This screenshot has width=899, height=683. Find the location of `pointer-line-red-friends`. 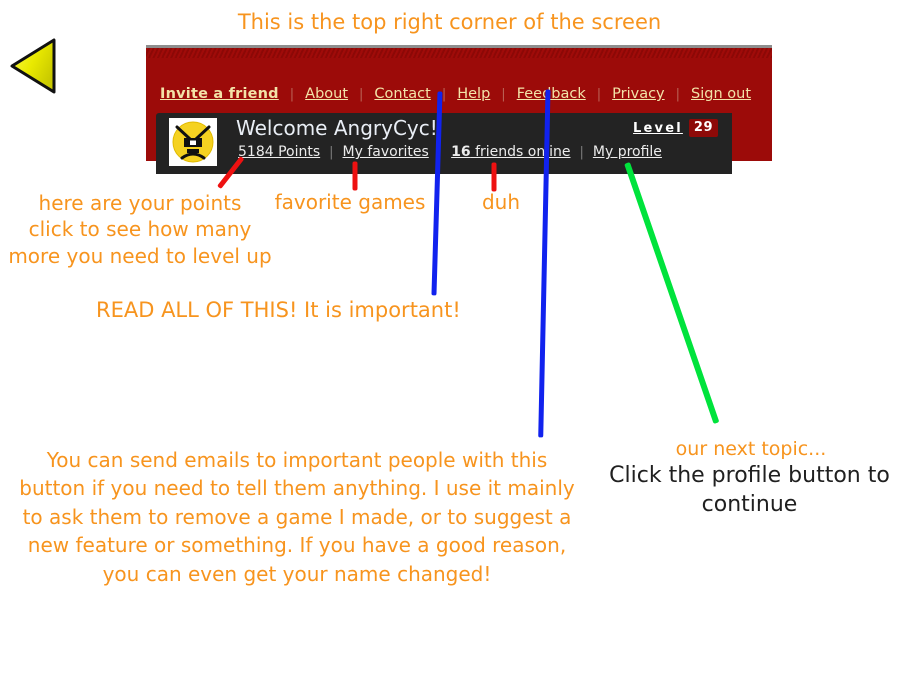

pointer-line-red-friends is located at coordinates (494, 177).